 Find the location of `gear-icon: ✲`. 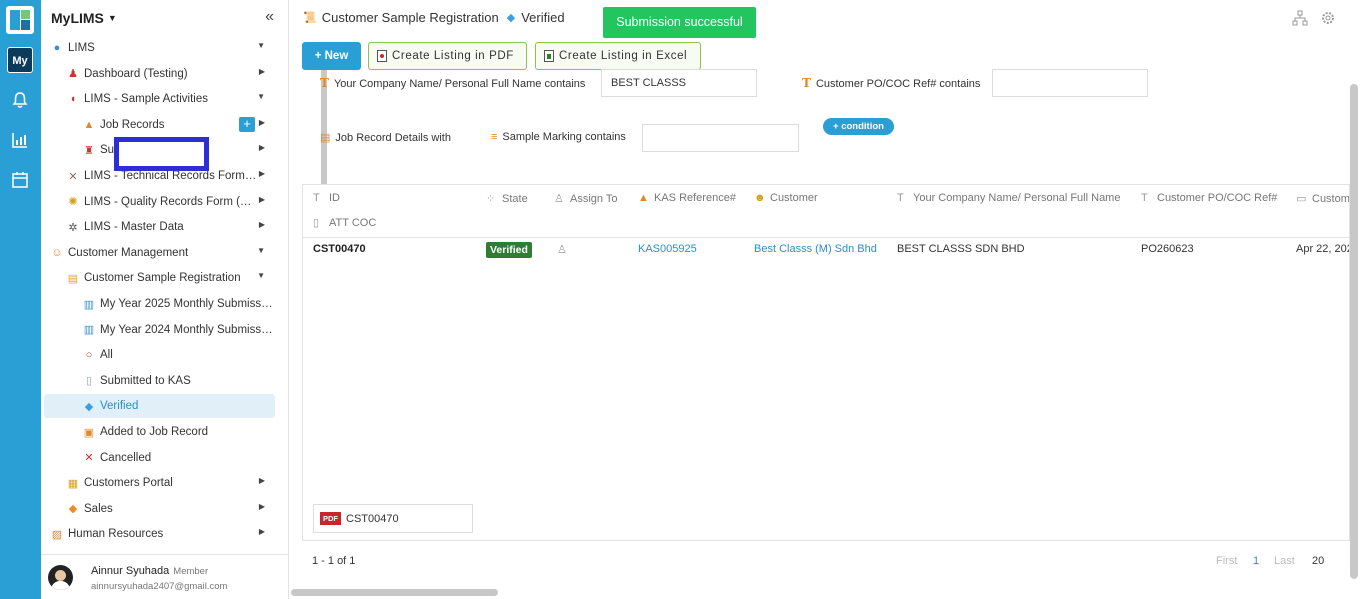

gear-icon: ✲ is located at coordinates (73, 227).